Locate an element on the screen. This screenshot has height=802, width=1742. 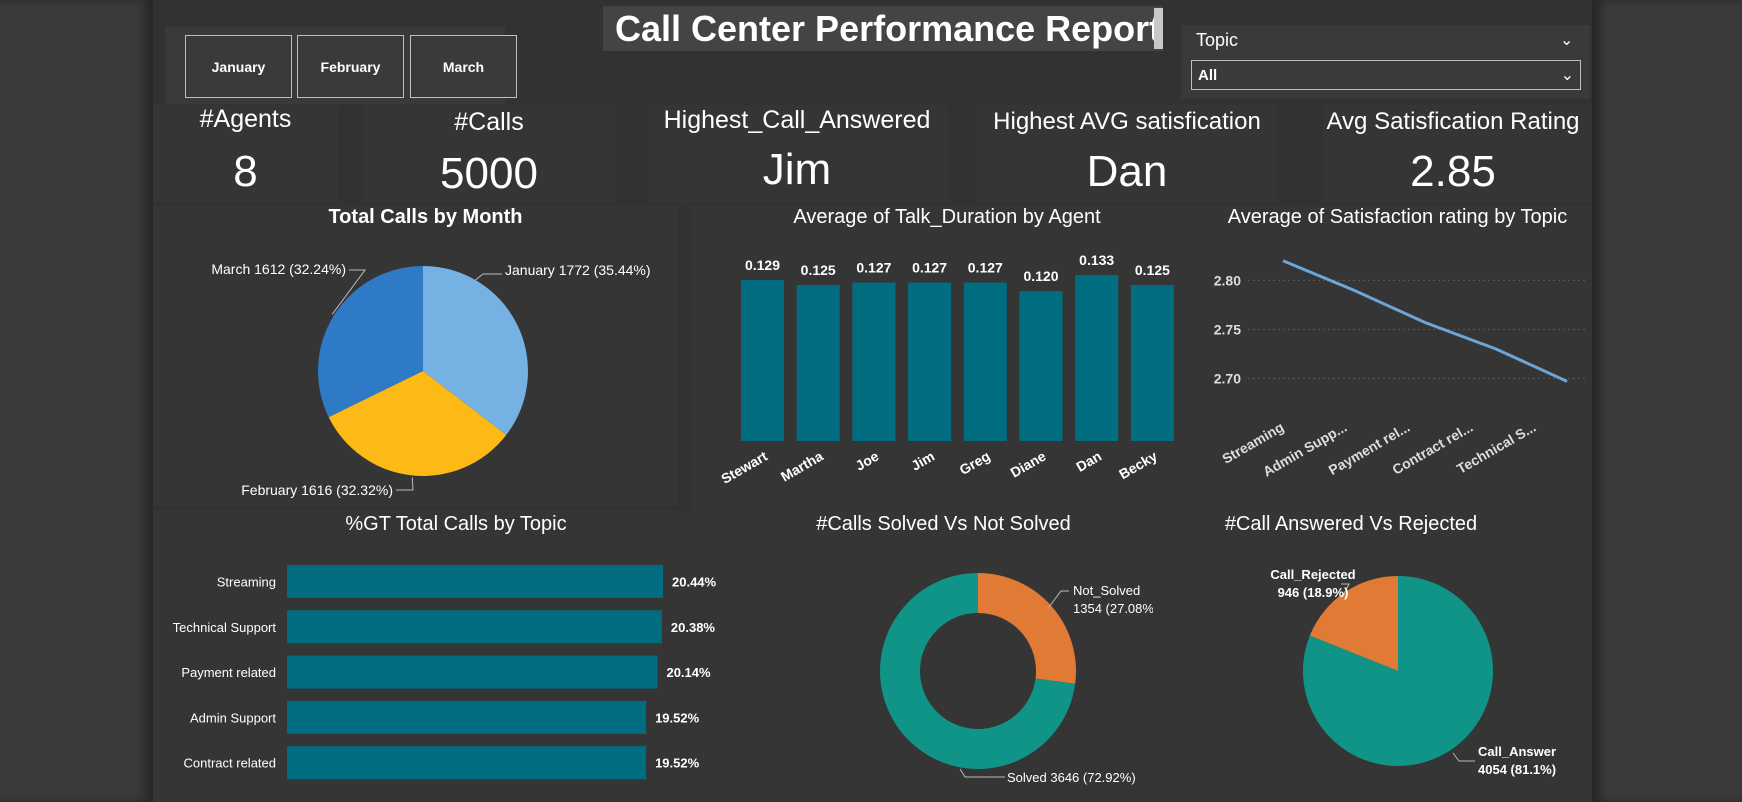
y-tick-label: 2.75 is located at coordinates (1227, 329).